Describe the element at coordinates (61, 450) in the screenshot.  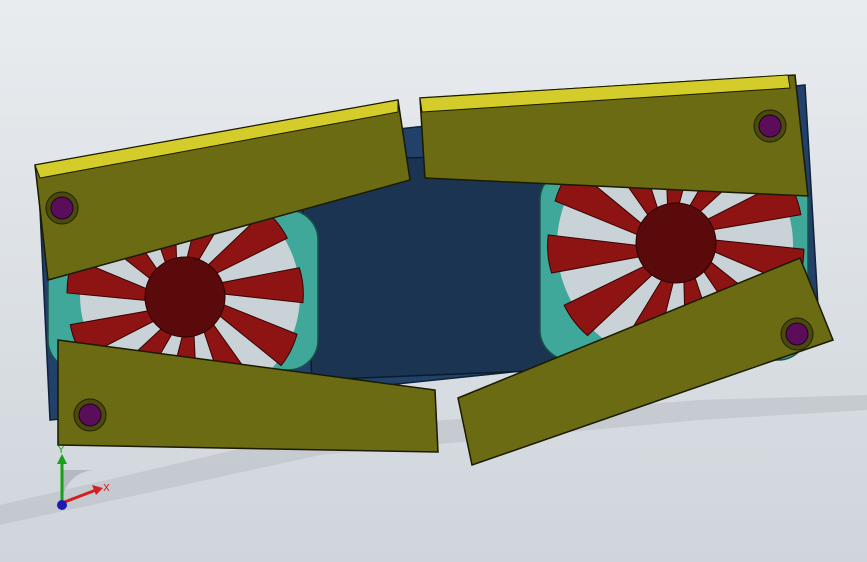
I see `y-axis-label: Y` at that location.